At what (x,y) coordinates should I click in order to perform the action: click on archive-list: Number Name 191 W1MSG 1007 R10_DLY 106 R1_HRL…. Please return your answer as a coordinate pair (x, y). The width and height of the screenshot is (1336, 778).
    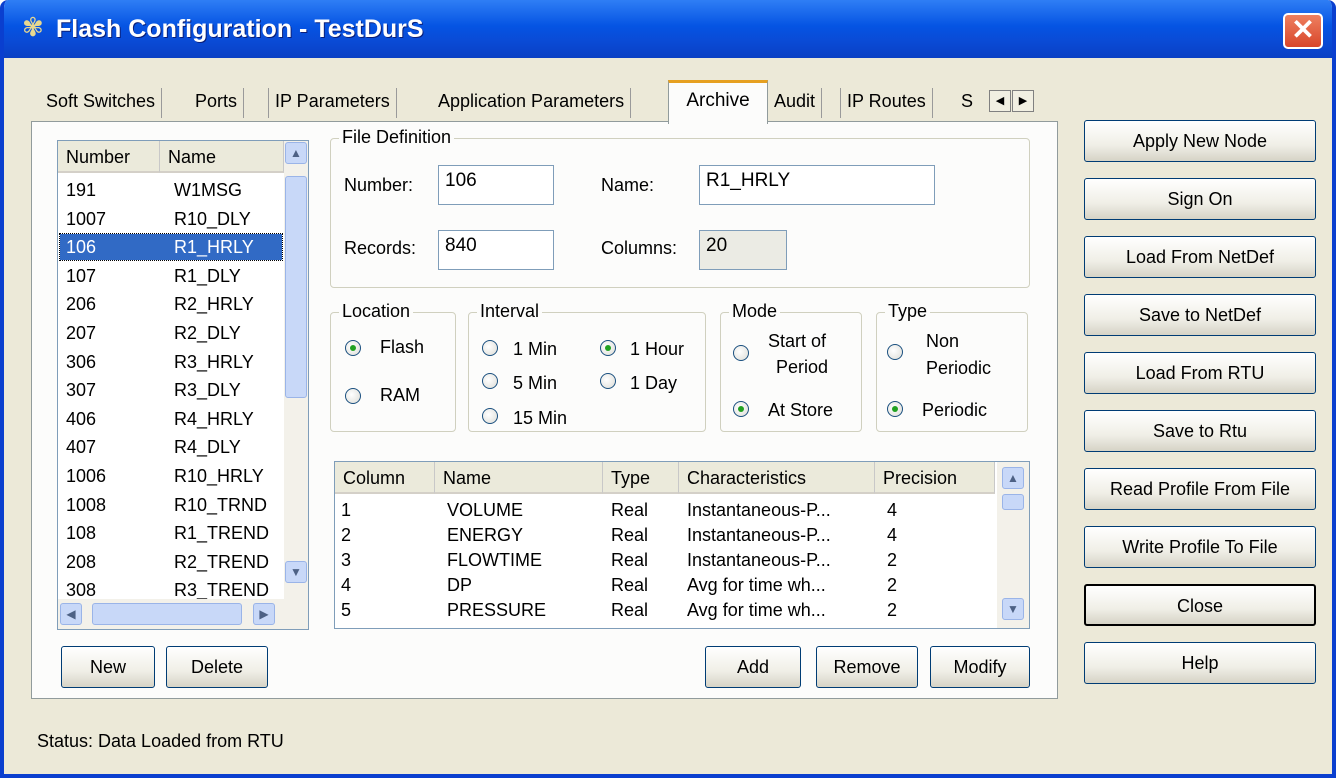
    Looking at the image, I should click on (183, 385).